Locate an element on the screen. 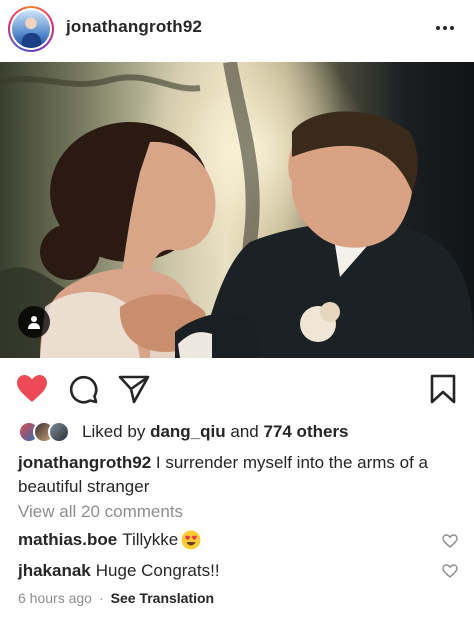 This screenshot has width=474, height=620. share-icon is located at coordinates (134, 389).